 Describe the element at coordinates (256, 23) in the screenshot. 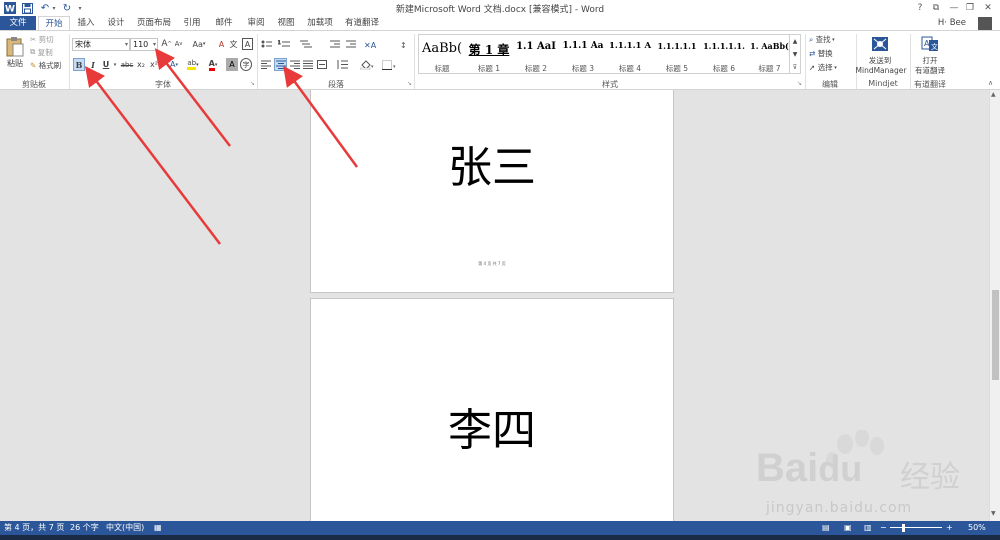

I see `tab-review: 审阅` at that location.